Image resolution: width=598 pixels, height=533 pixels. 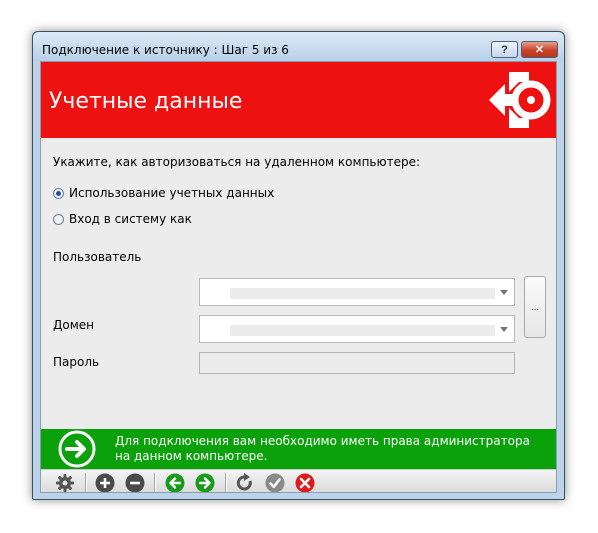 I want to click on domain-combobox, so click(x=357, y=329).